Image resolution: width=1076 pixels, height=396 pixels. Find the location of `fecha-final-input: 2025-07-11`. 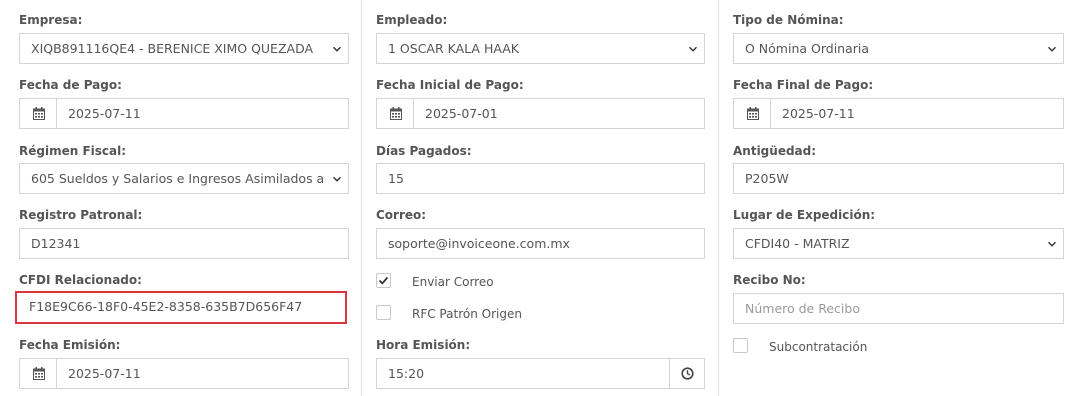

fecha-final-input: 2025-07-11 is located at coordinates (898, 113).